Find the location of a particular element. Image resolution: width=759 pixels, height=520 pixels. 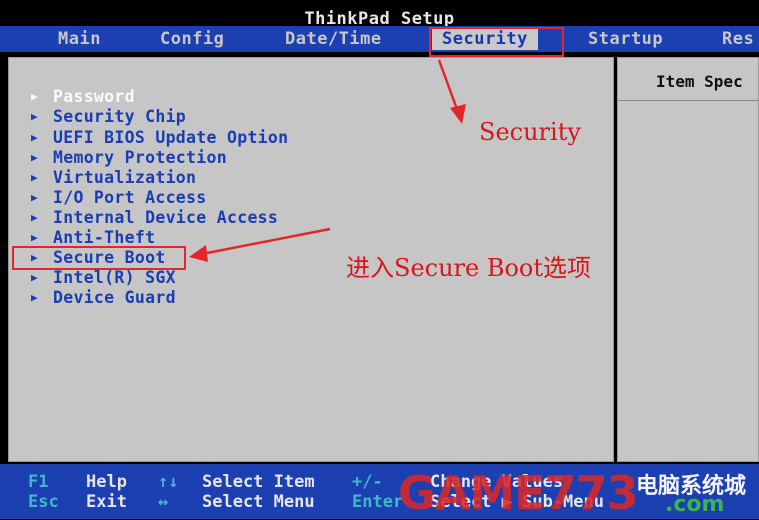

footer-key-esc: Esc is located at coordinates (43, 502).